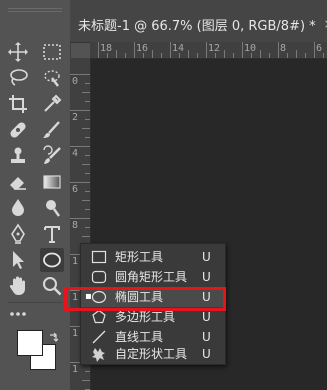 This screenshot has width=327, height=390. I want to click on flyout-item-label: 矩形工具, so click(139, 257).